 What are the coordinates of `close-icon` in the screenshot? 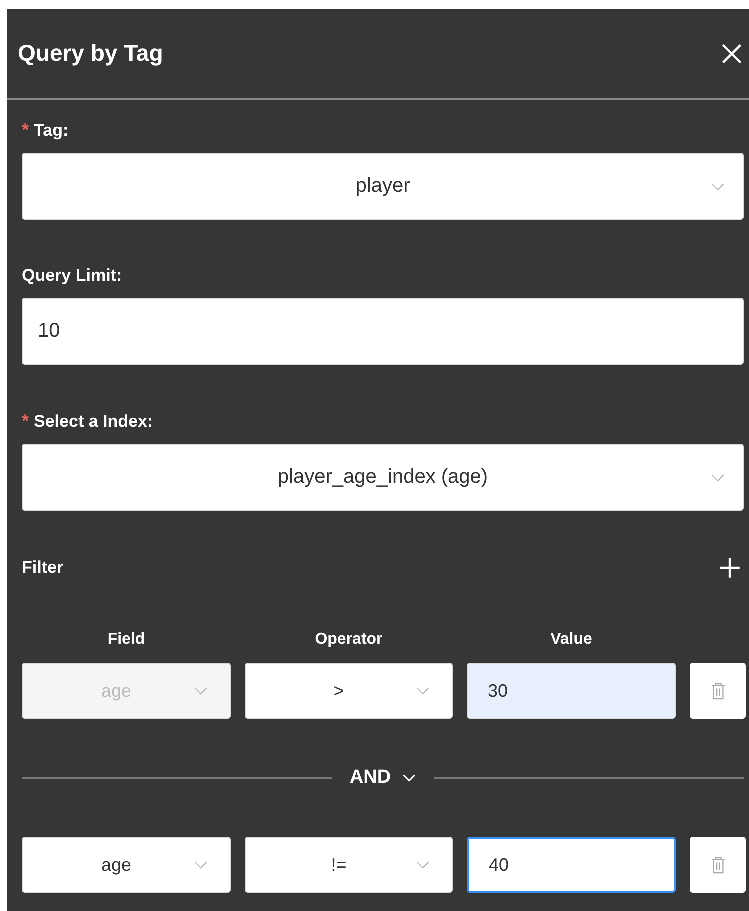 It's located at (732, 53).